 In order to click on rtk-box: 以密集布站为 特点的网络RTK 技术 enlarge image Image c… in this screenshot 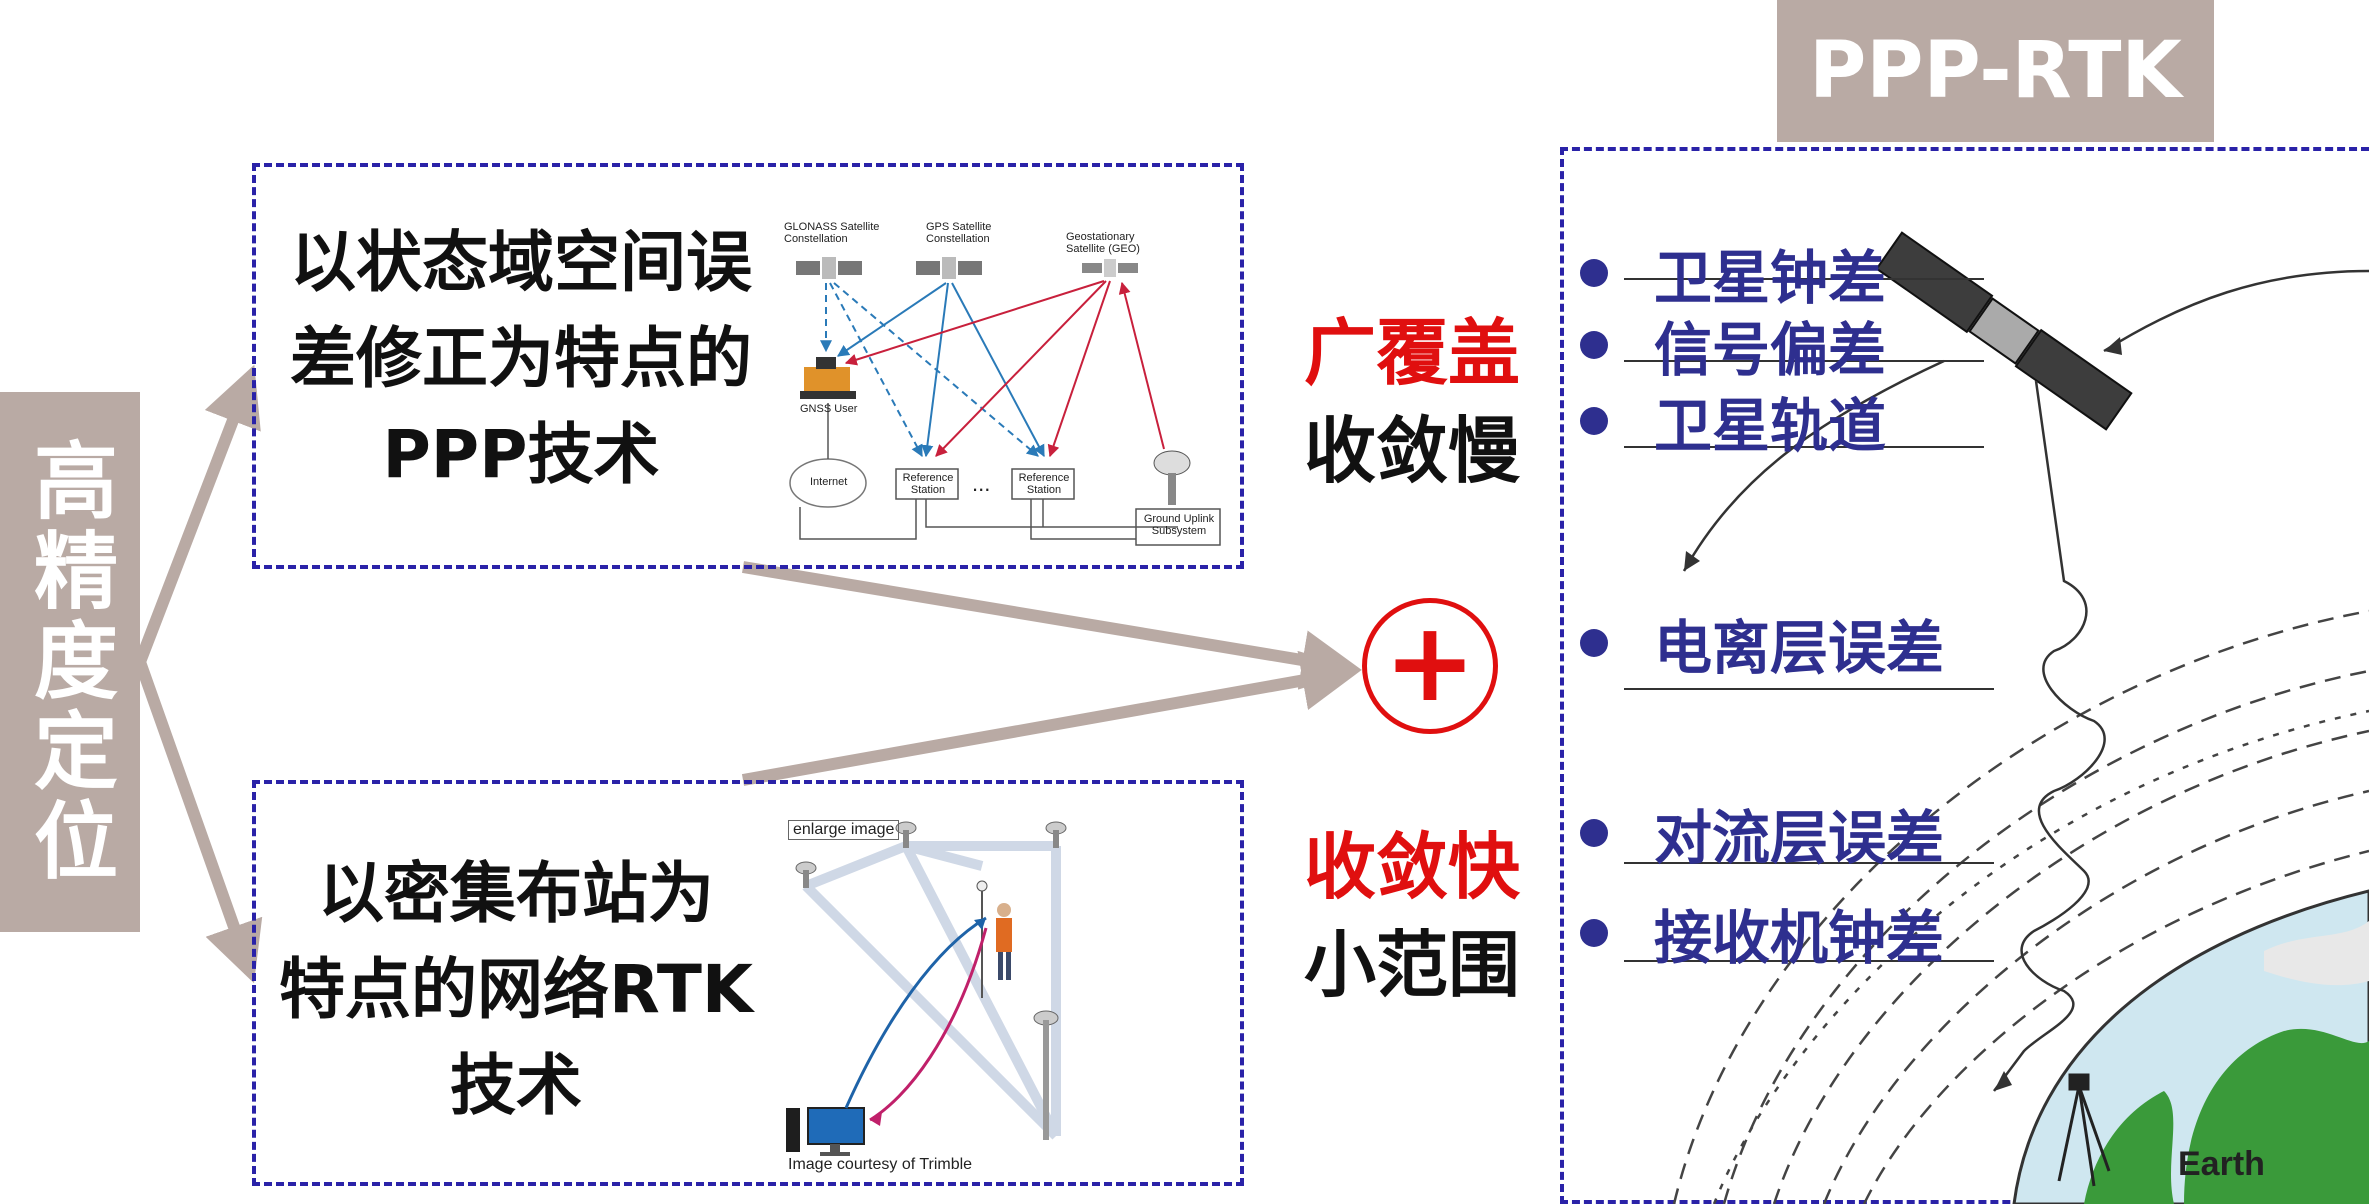, I will do `click(748, 983)`.